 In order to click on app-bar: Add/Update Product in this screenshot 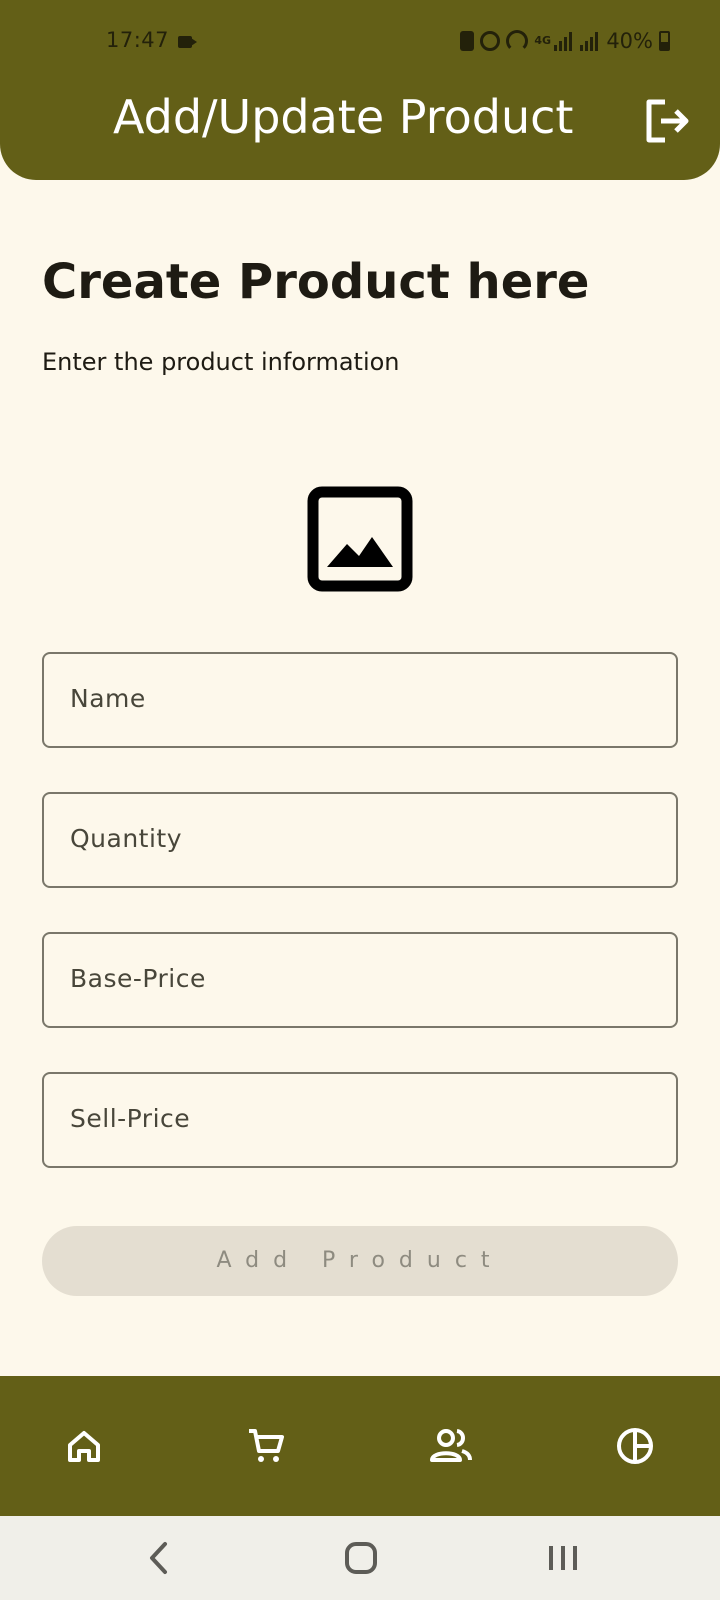, I will do `click(360, 133)`.